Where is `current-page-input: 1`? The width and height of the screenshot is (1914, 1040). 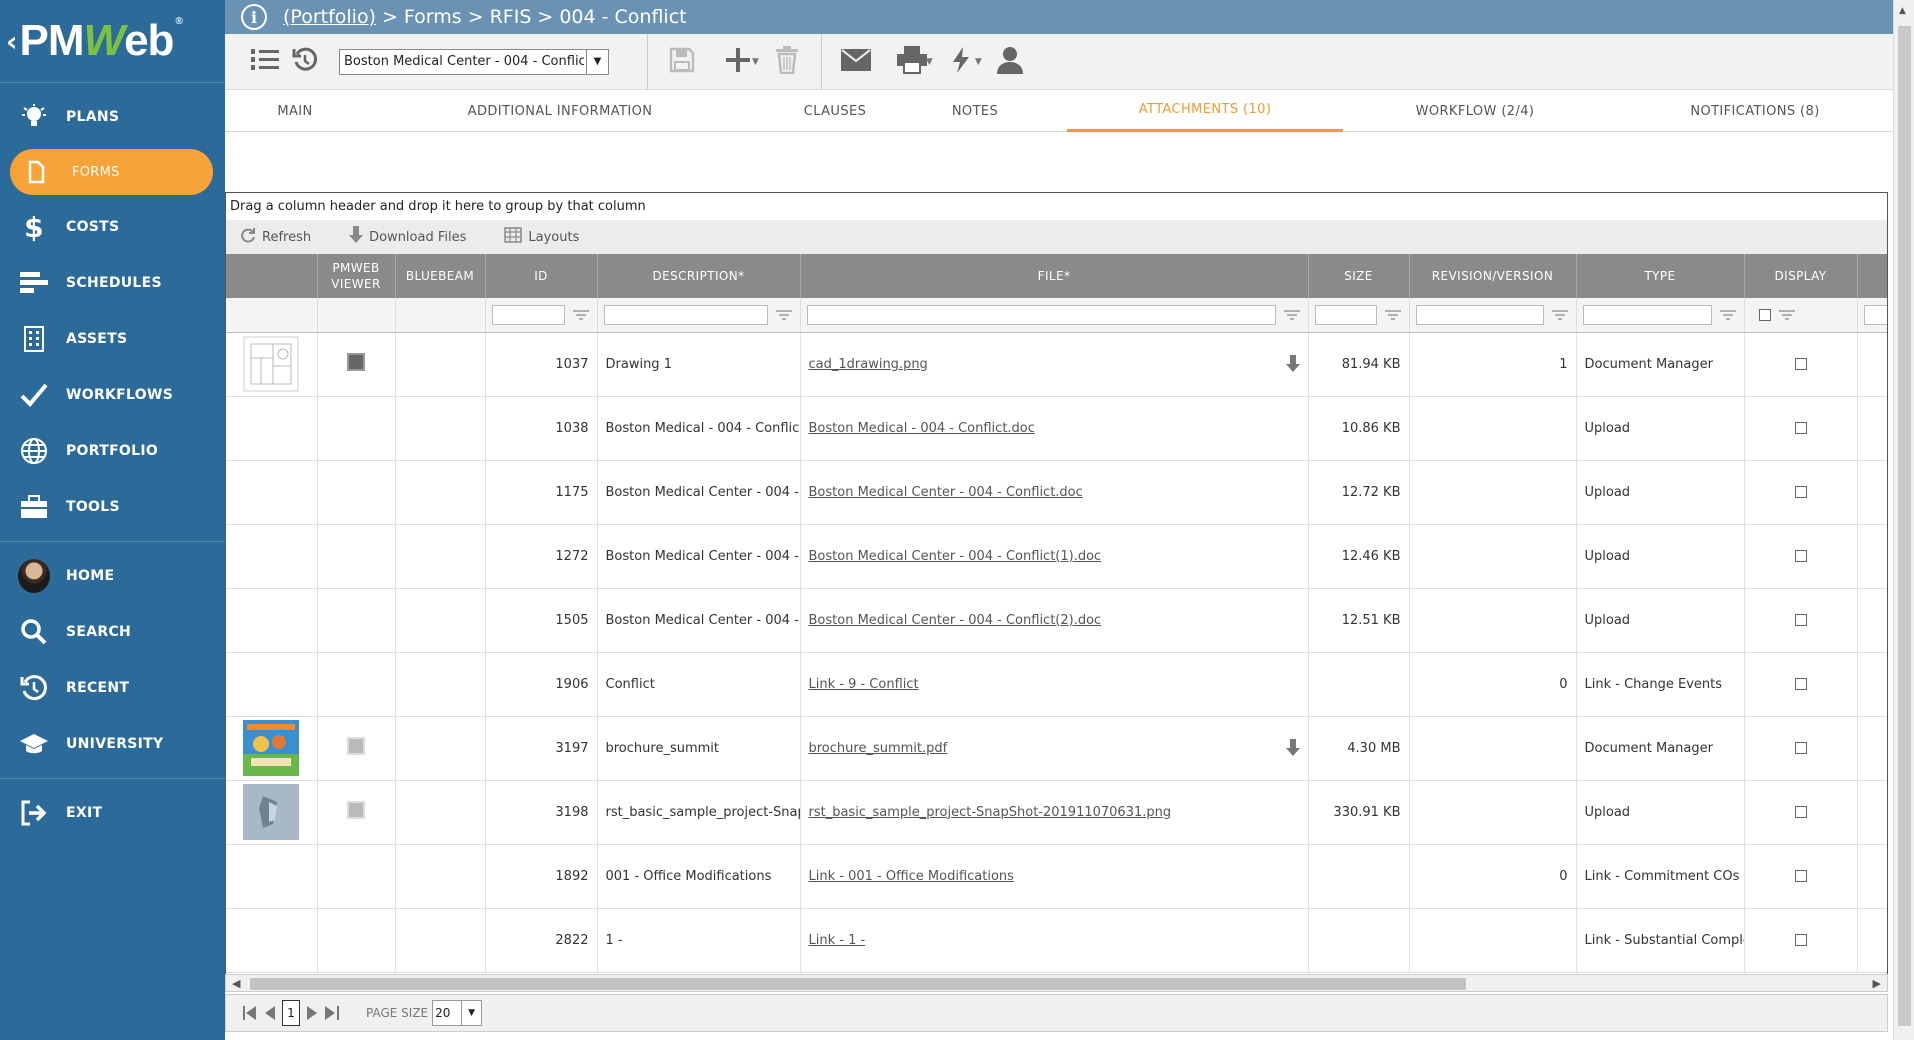
current-page-input: 1 is located at coordinates (291, 1013).